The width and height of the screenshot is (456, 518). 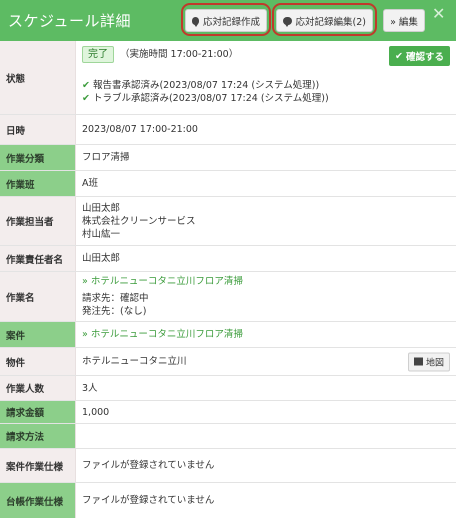 I want to click on project-row: 案件 » ホテルニューコタニ立川フロア清掃, so click(x=228, y=335).